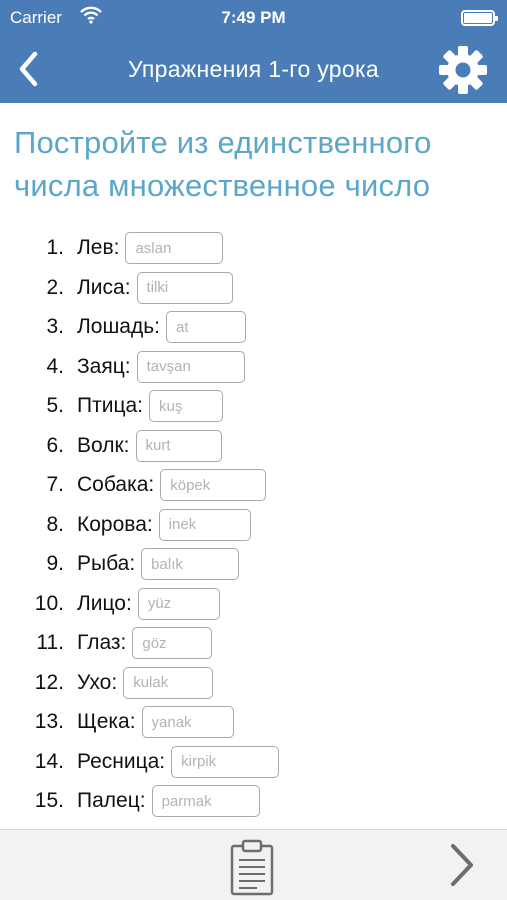 The width and height of the screenshot is (507, 900). What do you see at coordinates (184, 287) in the screenshot?
I see `answer-input: tilki` at bounding box center [184, 287].